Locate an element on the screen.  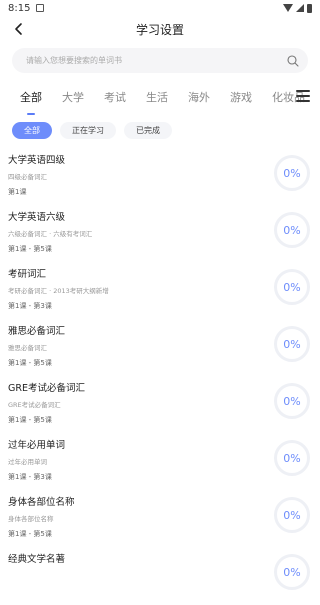
tab-life: 生活 is located at coordinates (157, 97).